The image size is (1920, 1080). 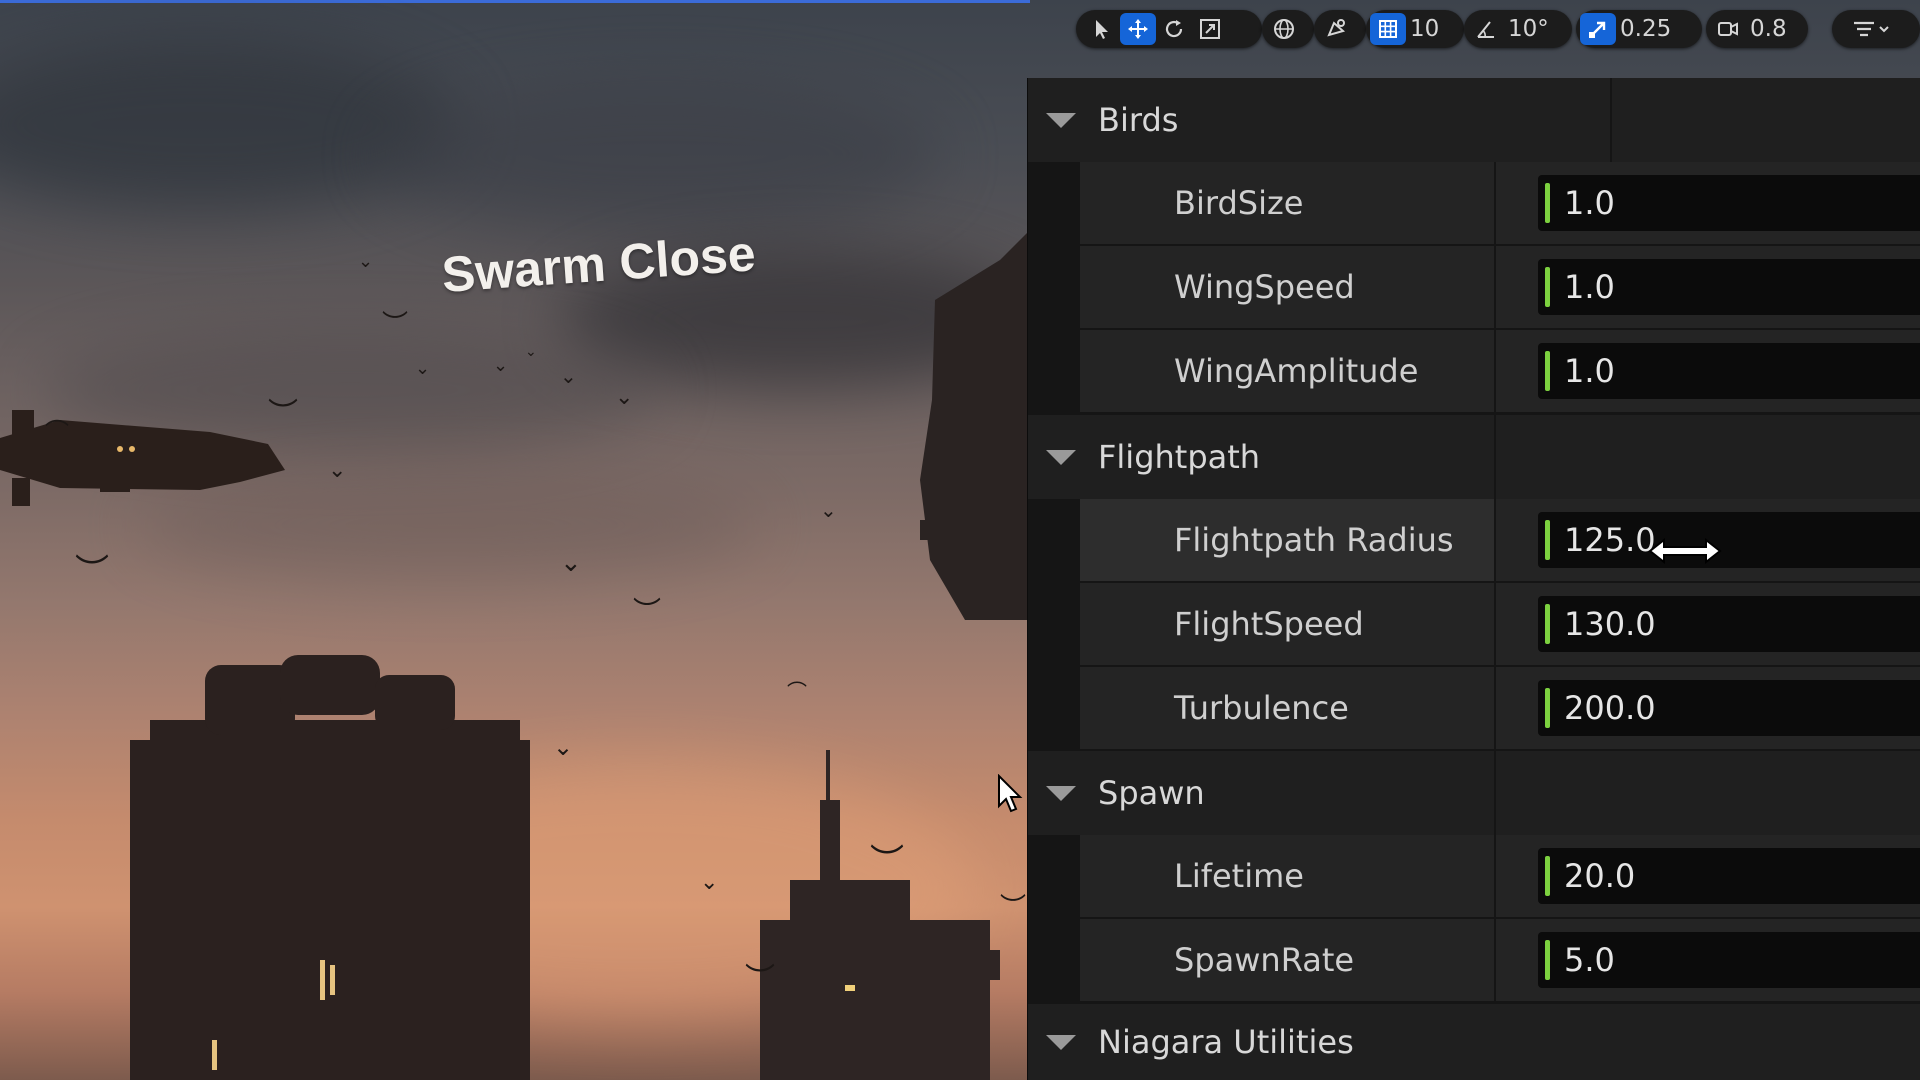 I want to click on property-row-wingamplitude: WingAmplitude 1.0, so click(x=1474, y=372).